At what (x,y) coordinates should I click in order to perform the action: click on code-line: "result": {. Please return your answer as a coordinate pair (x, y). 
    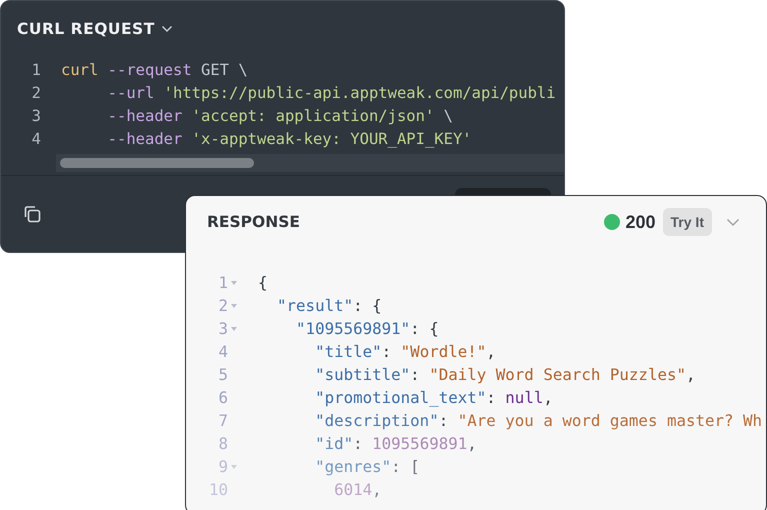
    Looking at the image, I should click on (329, 305).